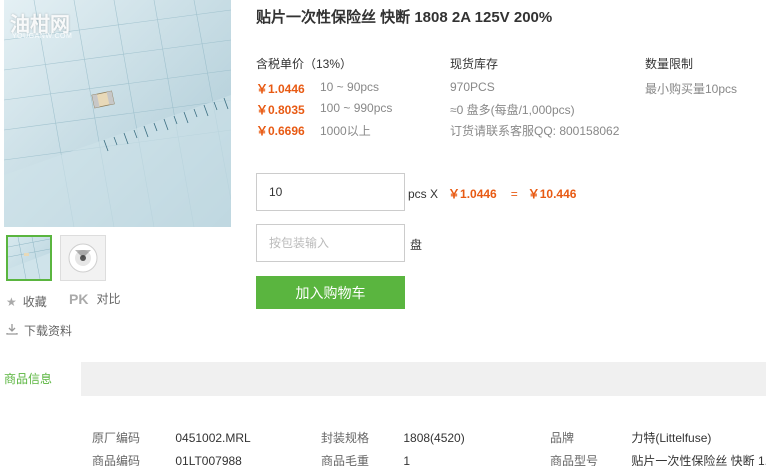 This screenshot has height=466, width=766. I want to click on product-title: 贴片一次性保险丝 快断 1808 2A 125V 200%, so click(404, 17).